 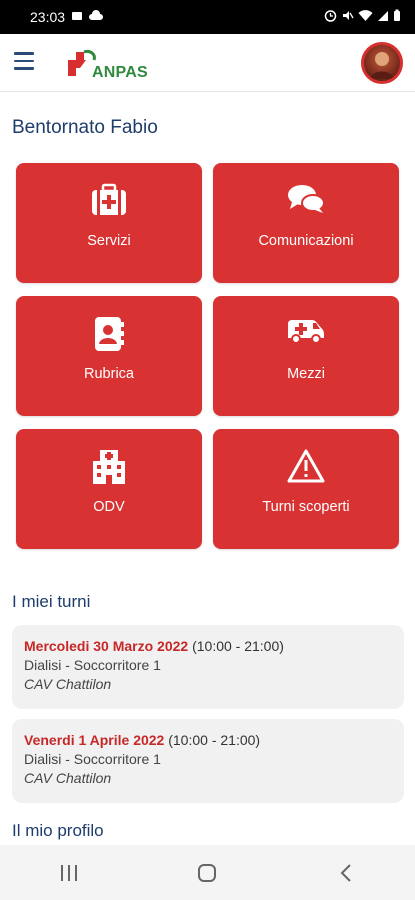 What do you see at coordinates (24, 61) in the screenshot?
I see `hamburger-menu-icon` at bounding box center [24, 61].